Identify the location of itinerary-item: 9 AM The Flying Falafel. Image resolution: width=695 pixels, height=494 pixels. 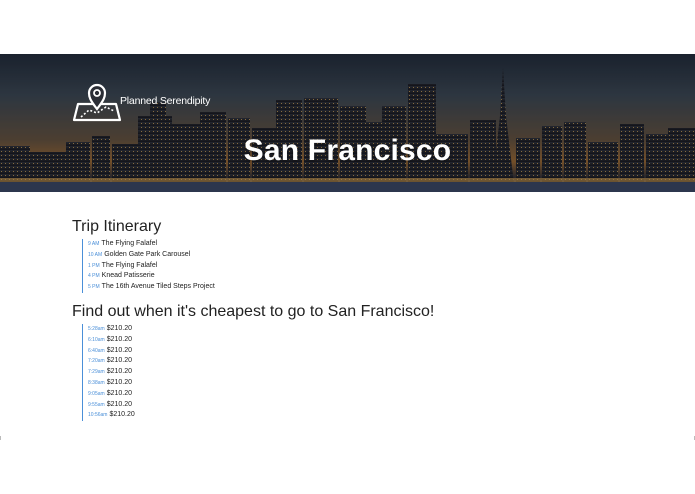
(360, 244).